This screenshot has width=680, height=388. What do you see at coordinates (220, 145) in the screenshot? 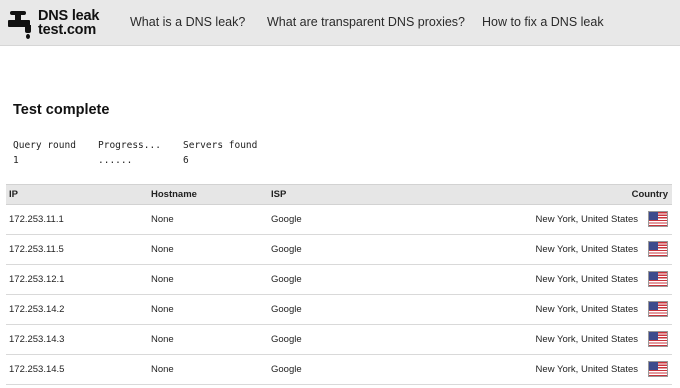
I see `servers-found-label: Servers found` at bounding box center [220, 145].